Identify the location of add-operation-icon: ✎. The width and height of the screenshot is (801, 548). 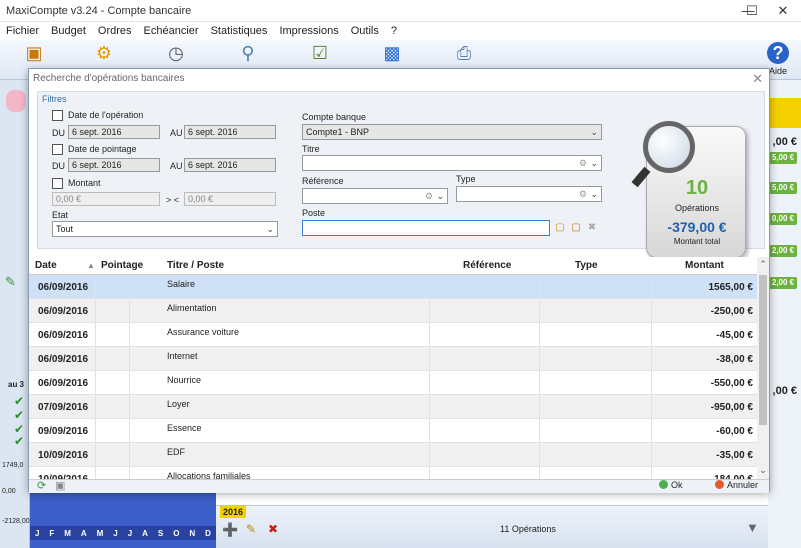
(10, 282).